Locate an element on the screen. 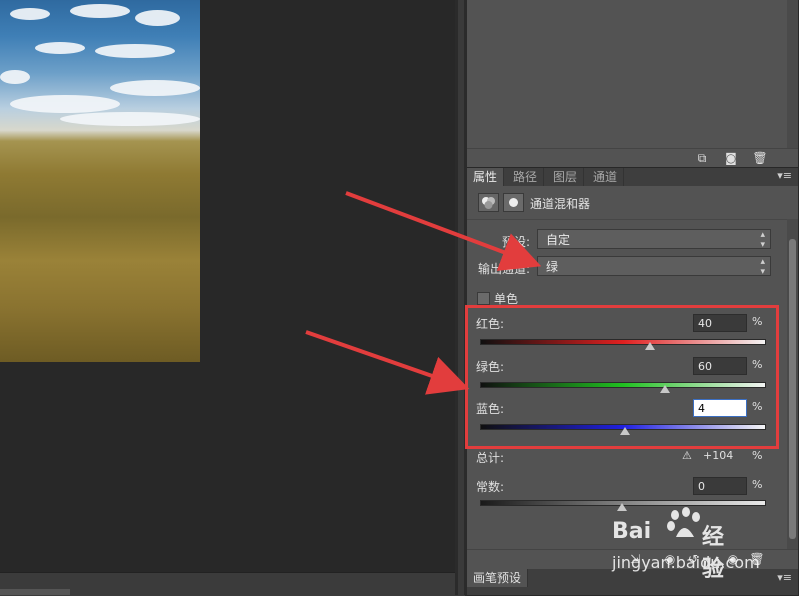  slider-unit-1: % is located at coordinates (757, 364).